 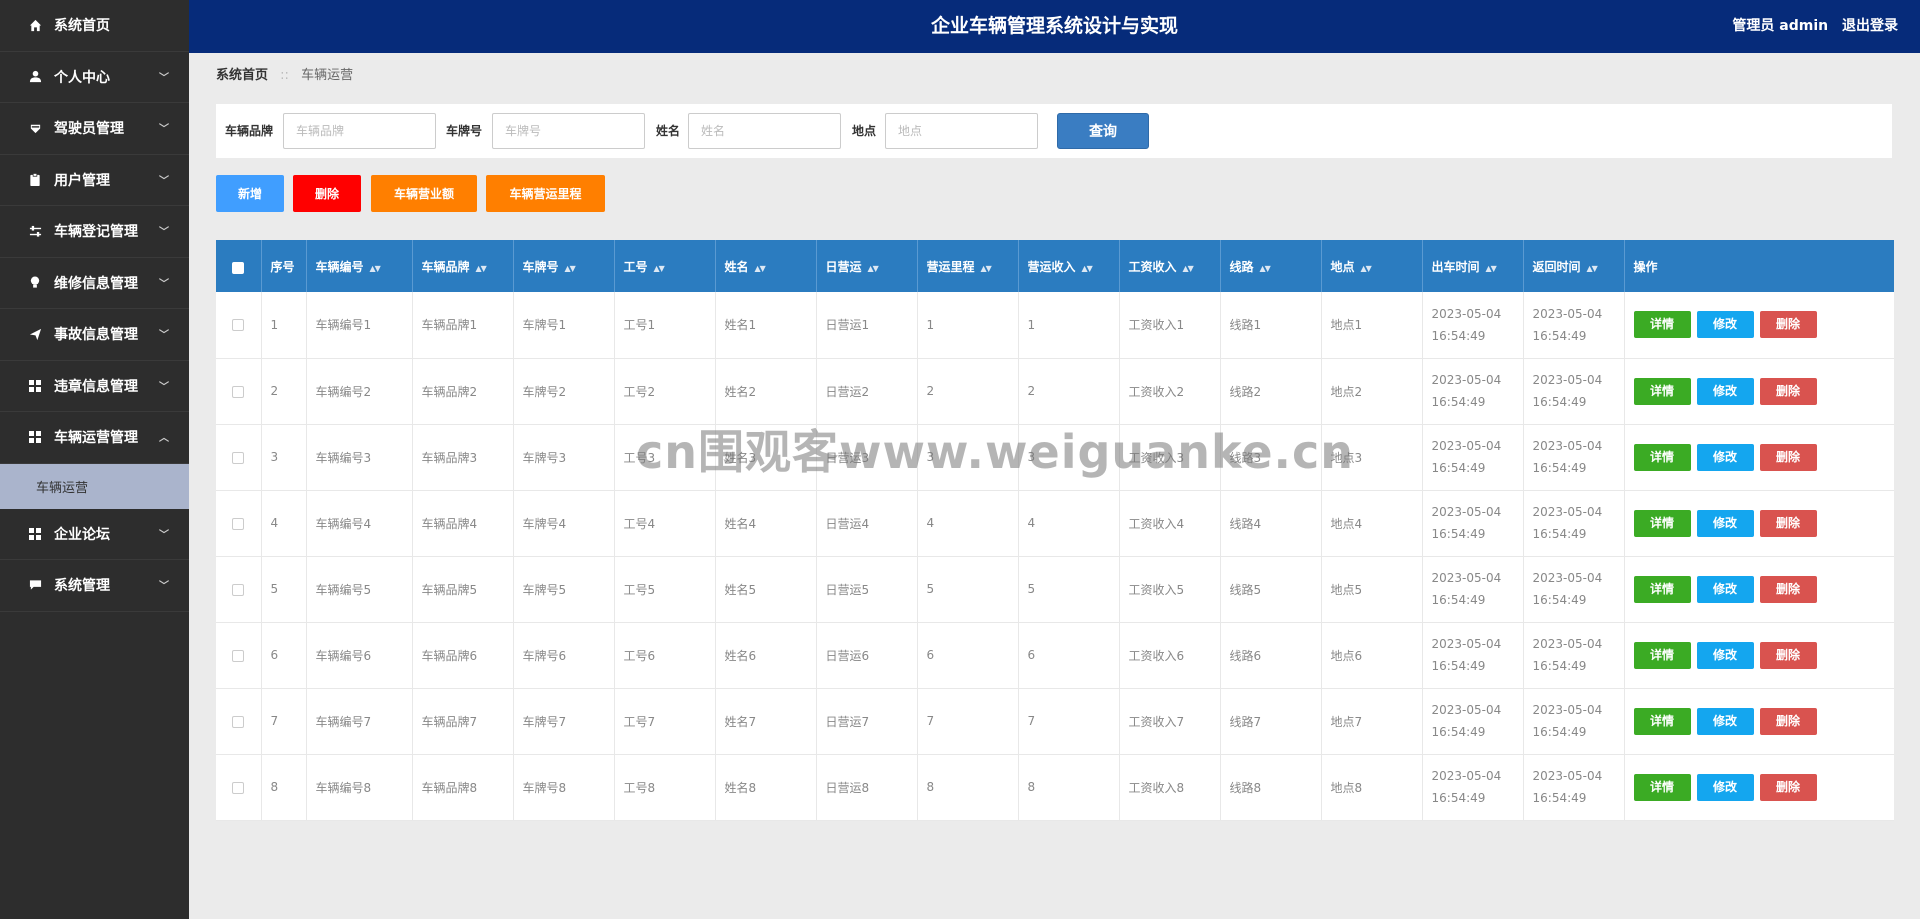 What do you see at coordinates (250, 193) in the screenshot?
I see `add-button: 新增` at bounding box center [250, 193].